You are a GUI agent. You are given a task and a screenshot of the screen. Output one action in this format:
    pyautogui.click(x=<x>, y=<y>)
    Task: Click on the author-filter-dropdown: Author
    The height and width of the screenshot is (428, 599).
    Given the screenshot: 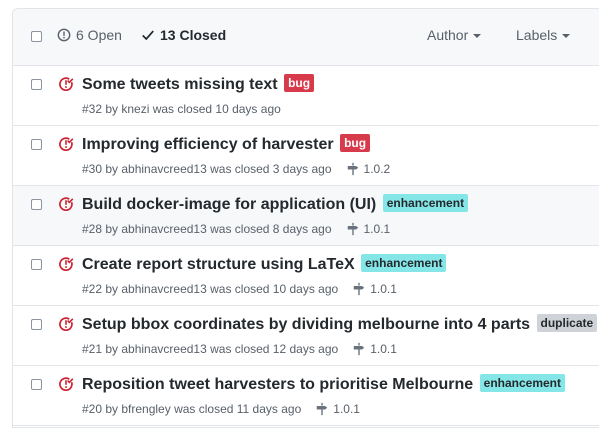 What is the action you would take?
    pyautogui.click(x=454, y=35)
    